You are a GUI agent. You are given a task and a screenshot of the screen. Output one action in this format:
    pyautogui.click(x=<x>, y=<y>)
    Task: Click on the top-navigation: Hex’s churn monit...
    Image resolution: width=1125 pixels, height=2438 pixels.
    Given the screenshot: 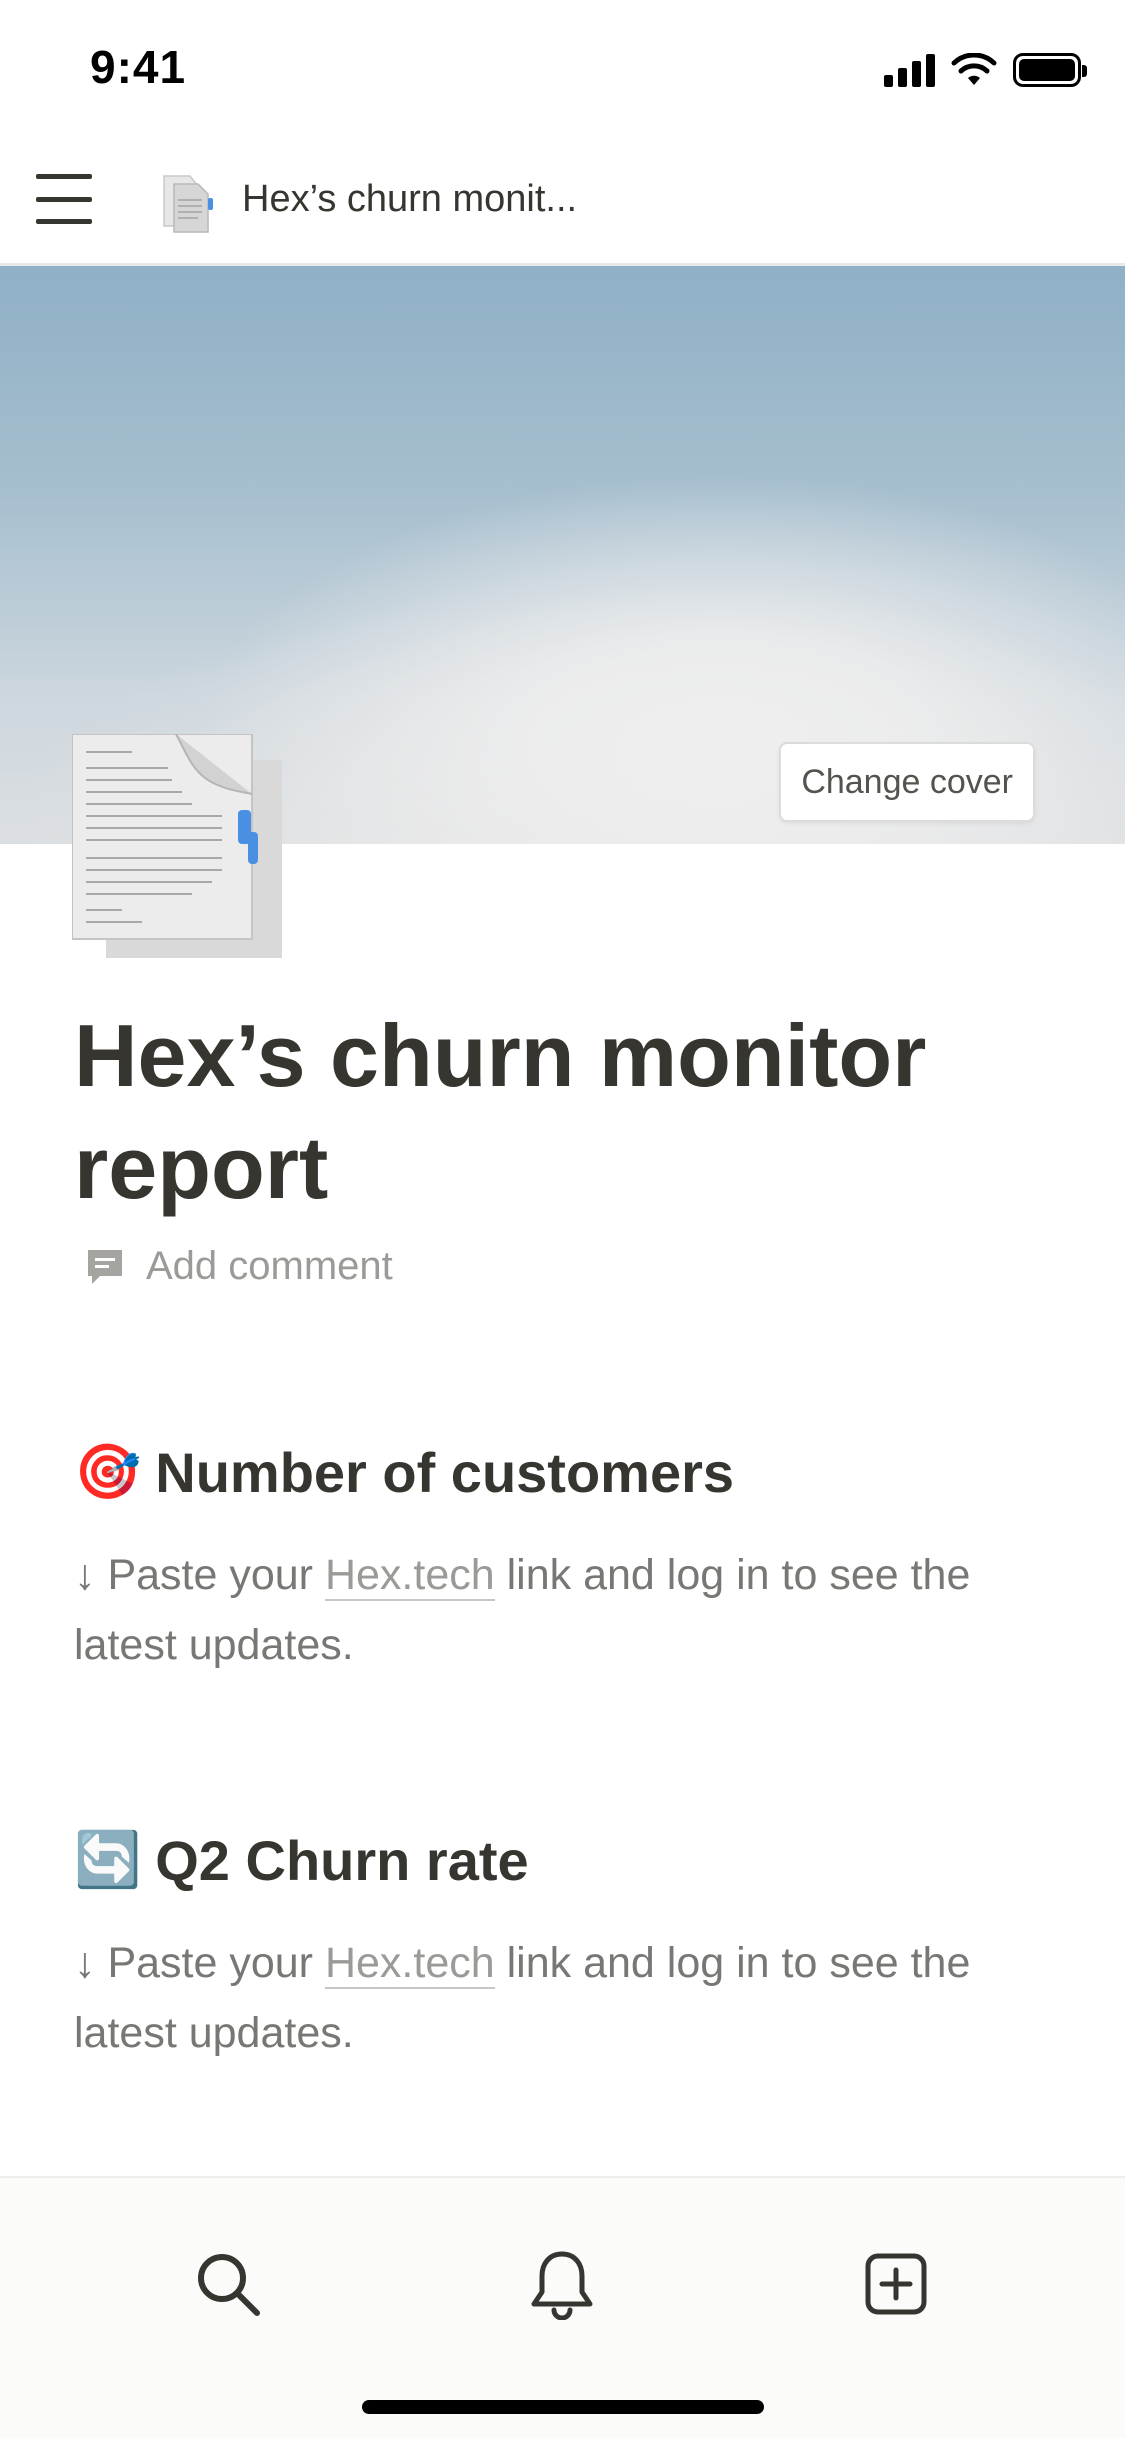 What is the action you would take?
    pyautogui.click(x=562, y=199)
    